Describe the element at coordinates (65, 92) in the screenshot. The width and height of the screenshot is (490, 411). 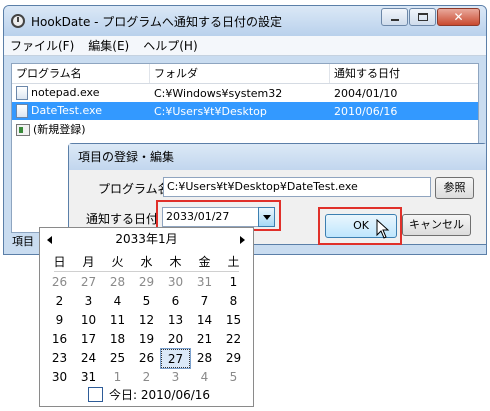
I see `list-item-name: notepad.exe` at that location.